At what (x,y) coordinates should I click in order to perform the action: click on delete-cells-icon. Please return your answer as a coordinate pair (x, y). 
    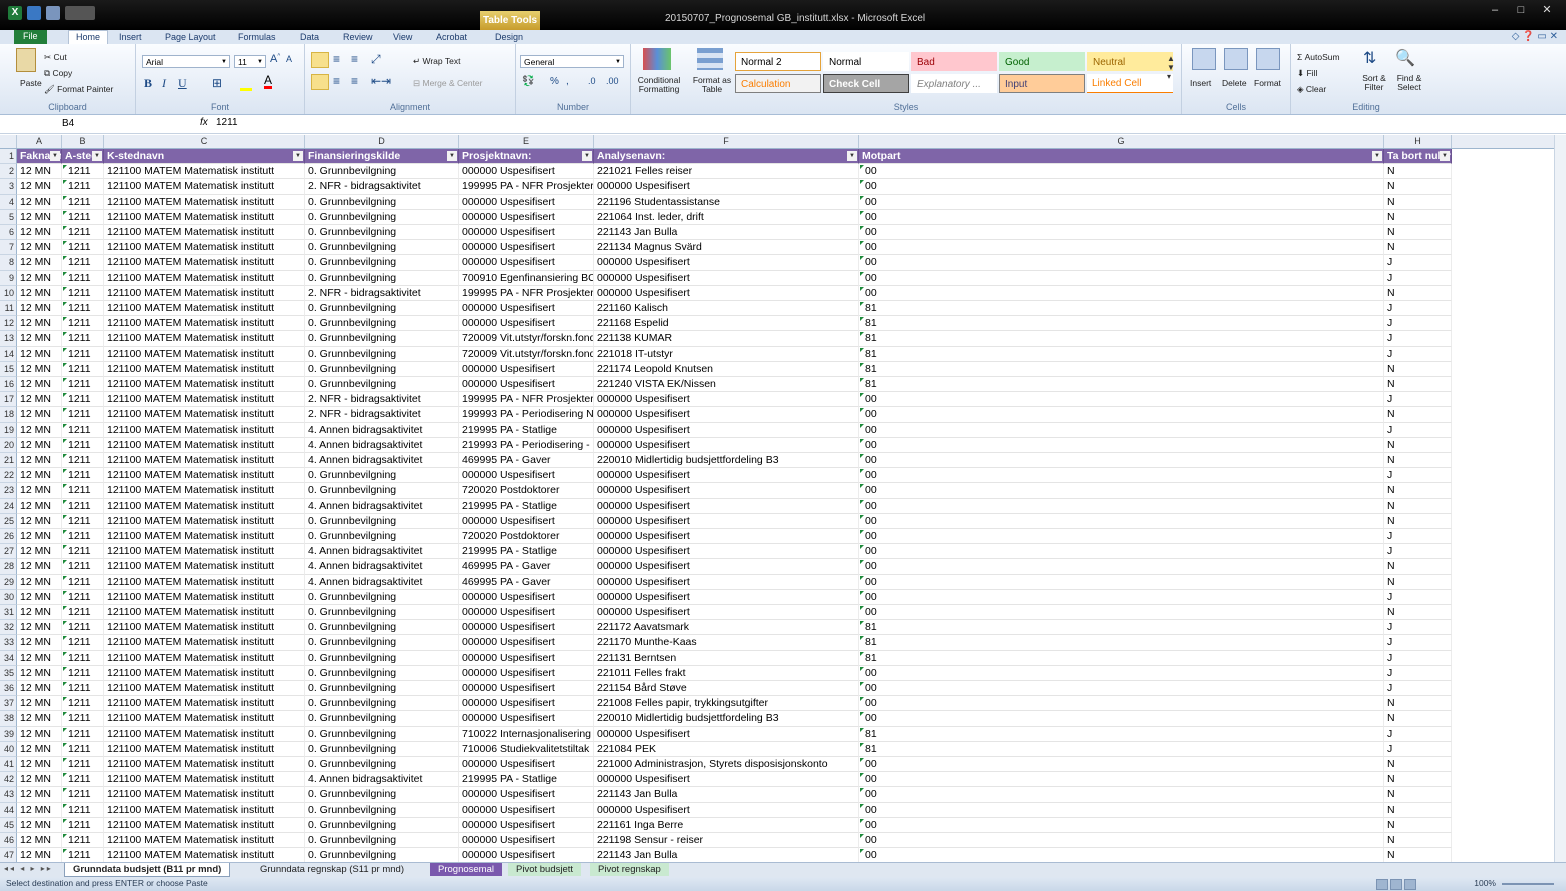
    Looking at the image, I should click on (1236, 59).